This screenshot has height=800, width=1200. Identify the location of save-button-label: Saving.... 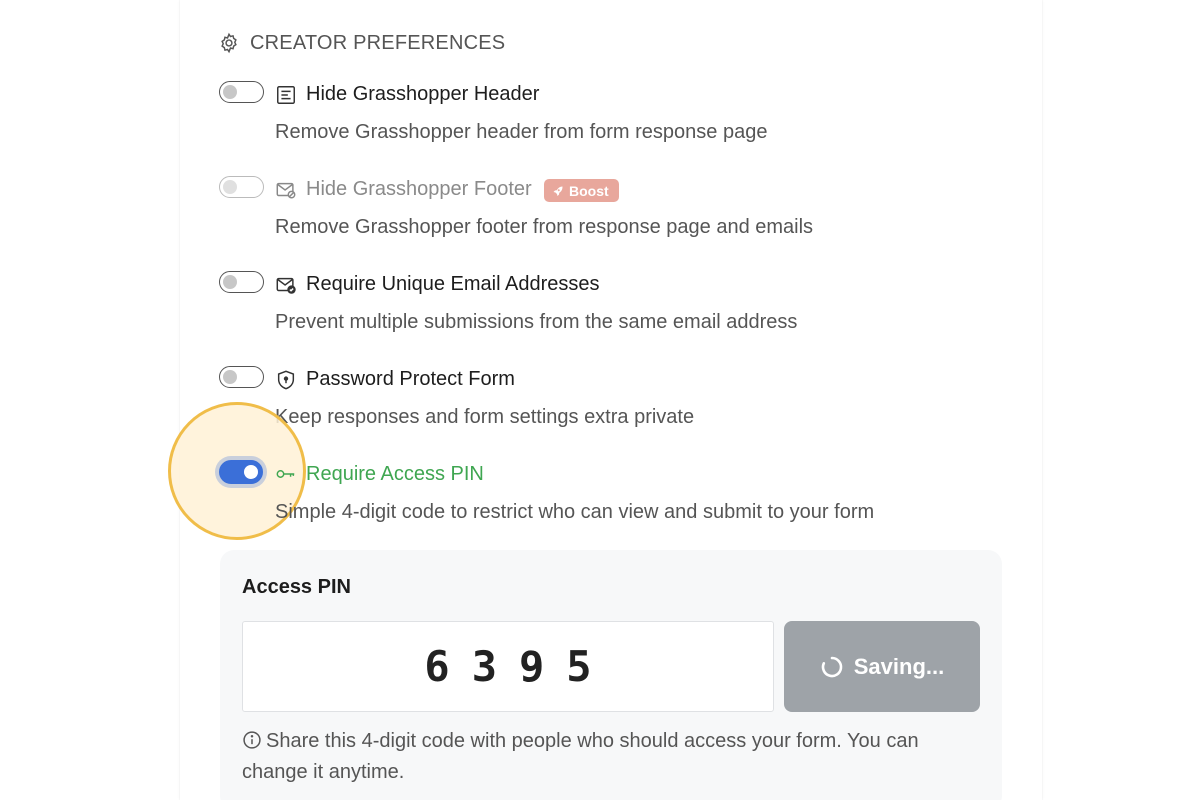
(899, 666).